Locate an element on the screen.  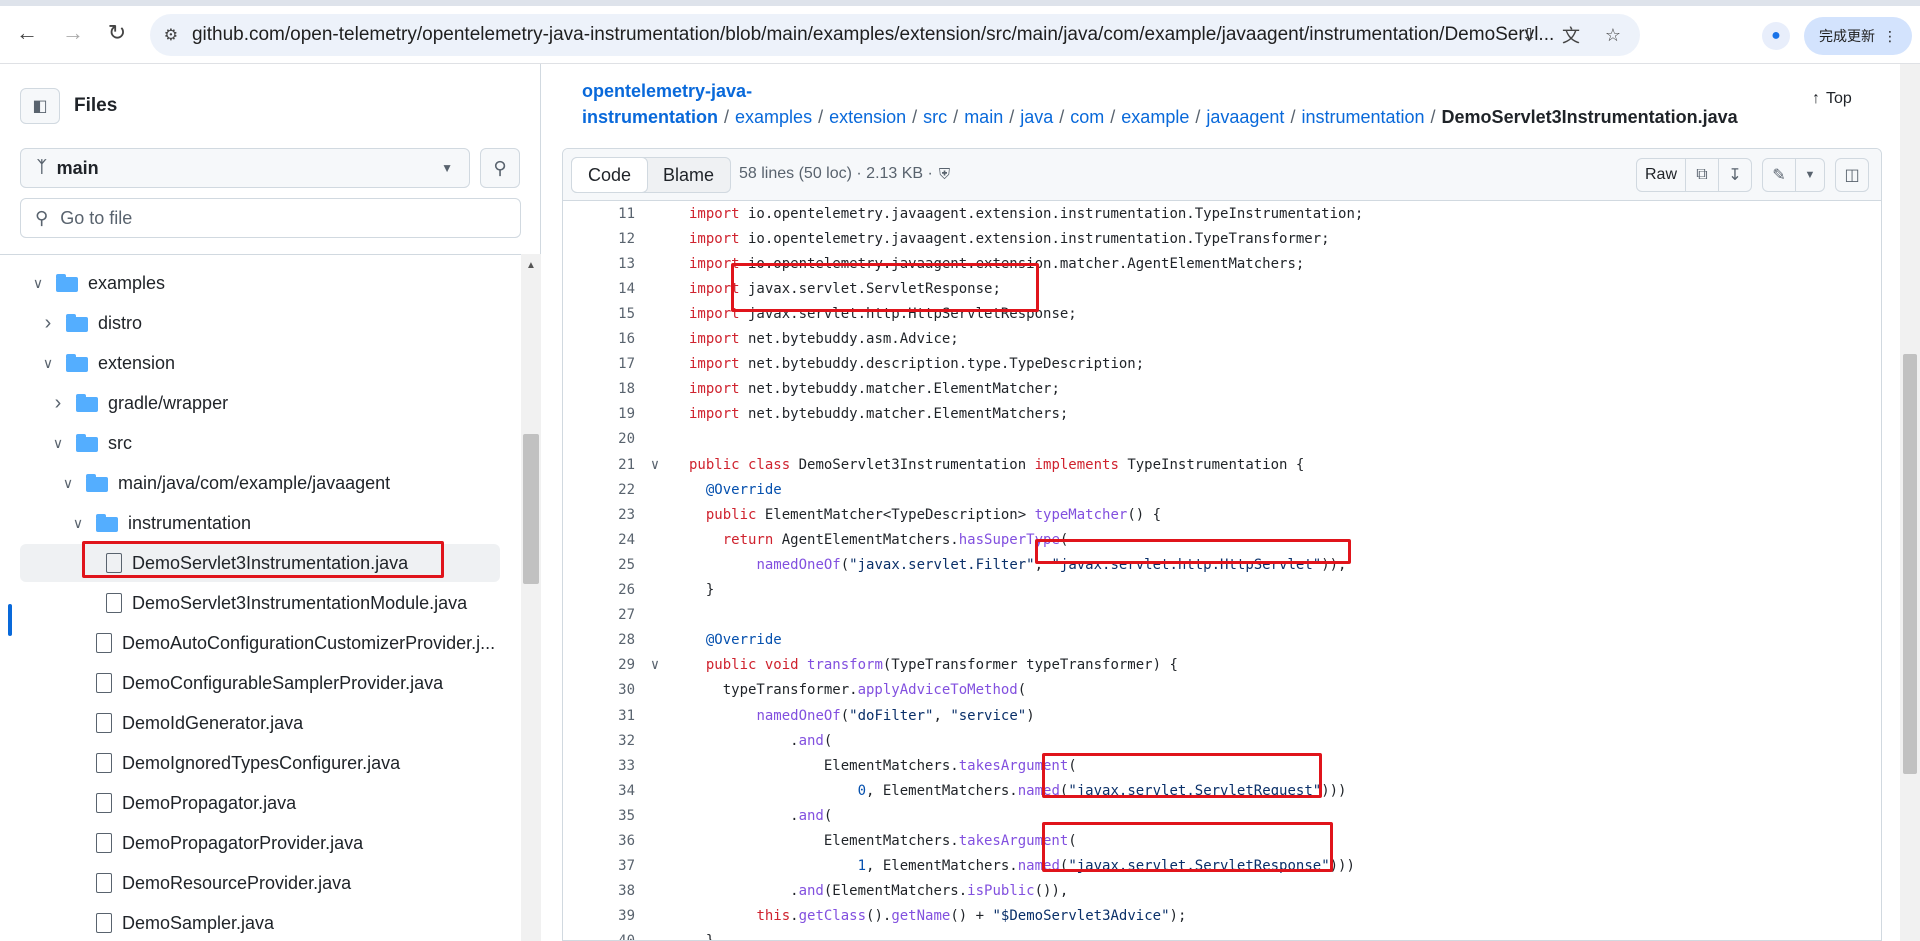
tree-file: DemoIgnoredTypesConfigurer.java is located at coordinates (260, 763).